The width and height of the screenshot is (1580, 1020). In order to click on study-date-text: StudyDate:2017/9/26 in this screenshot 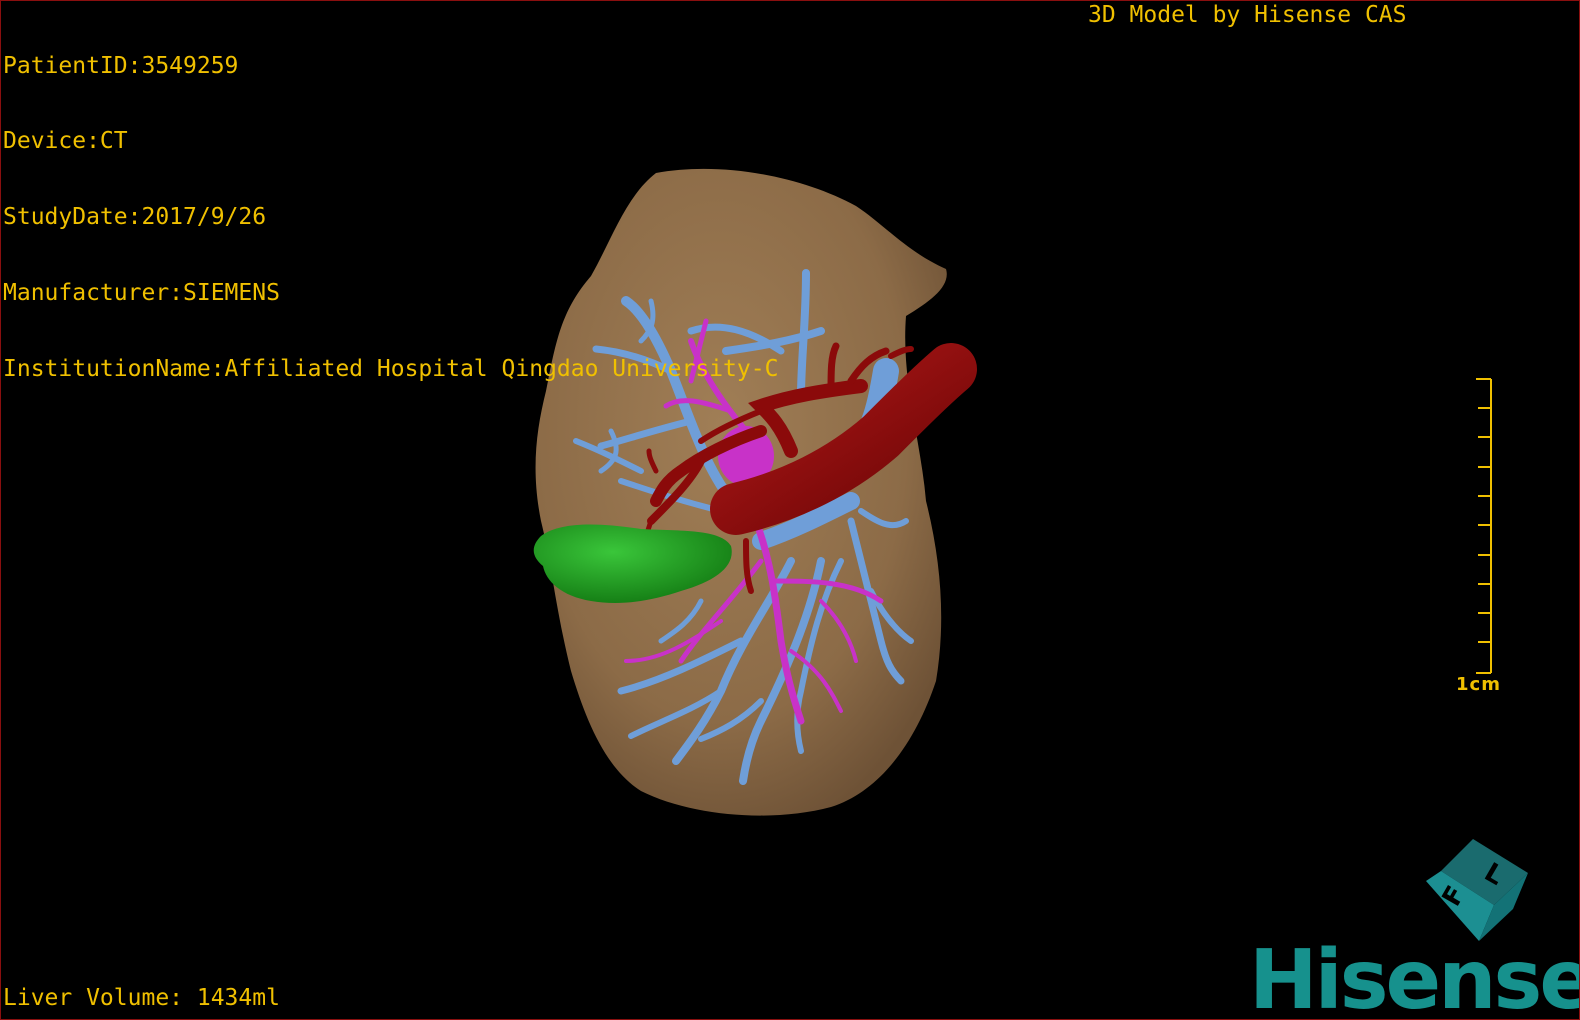, I will do `click(135, 217)`.